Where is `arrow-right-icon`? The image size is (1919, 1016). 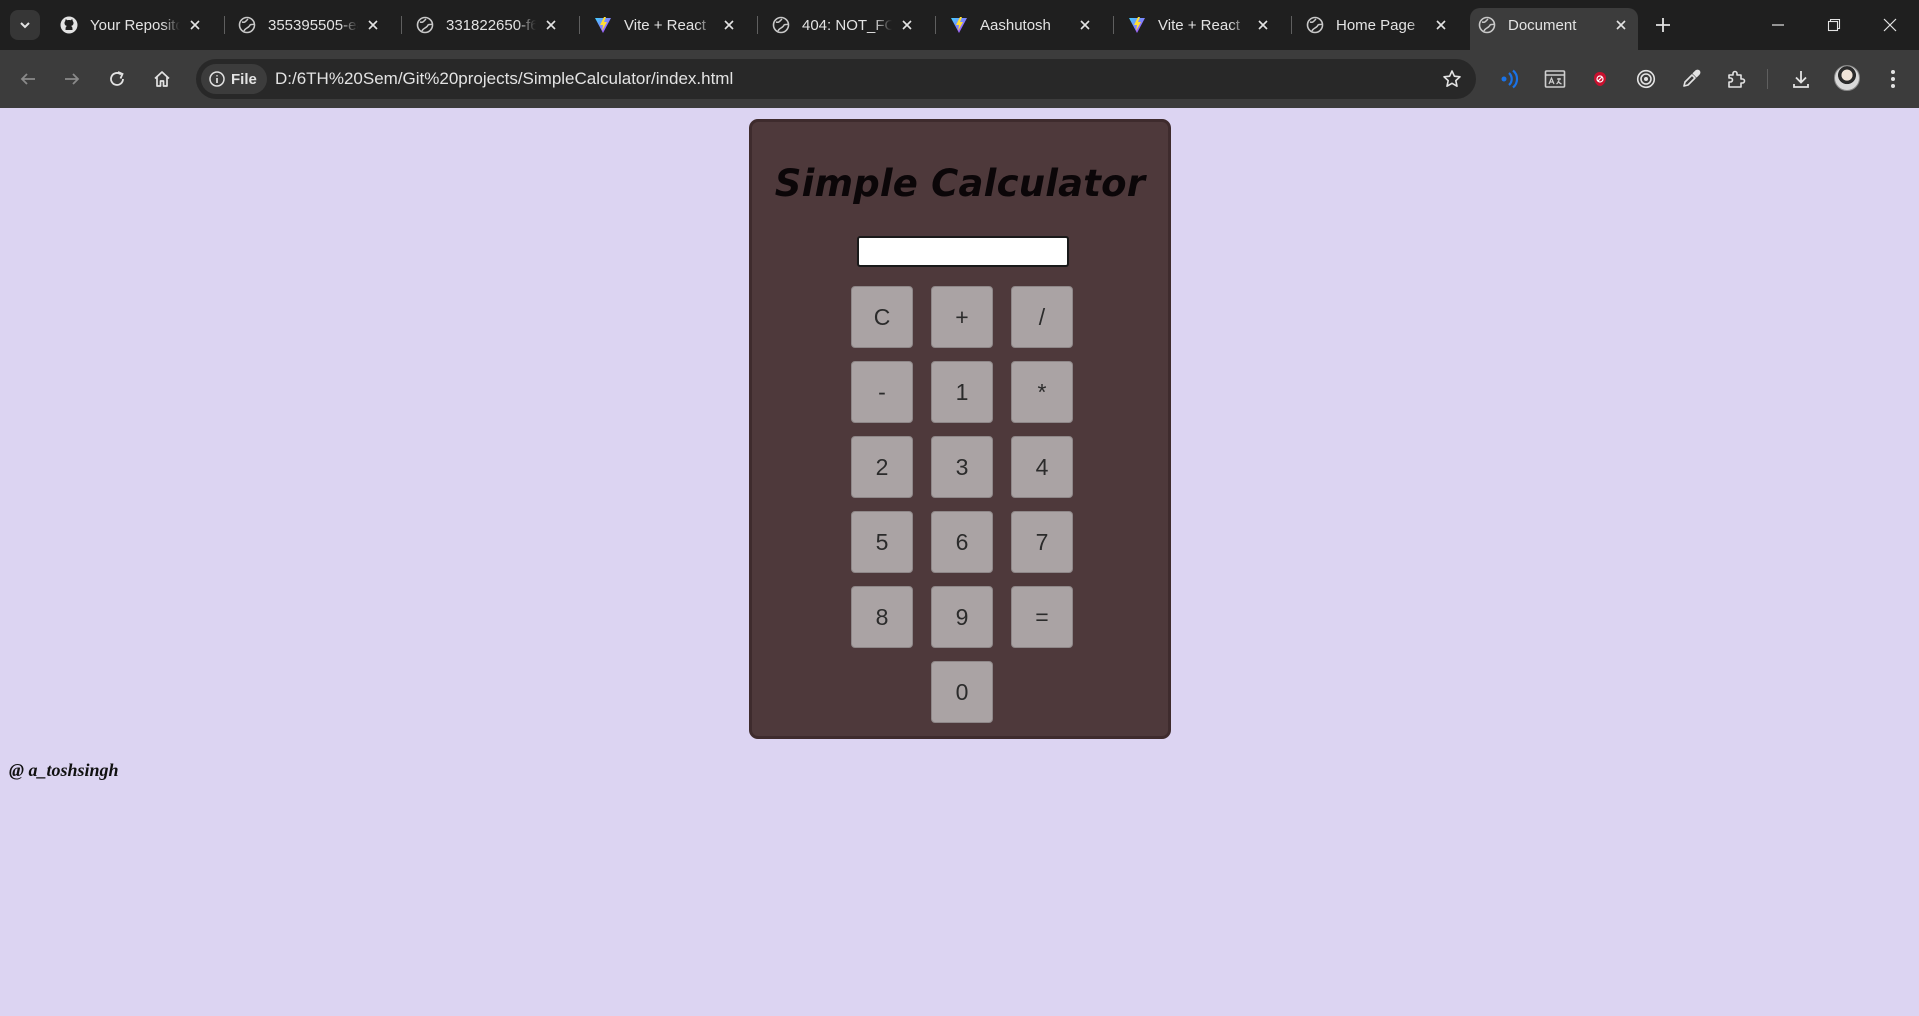 arrow-right-icon is located at coordinates (72, 79).